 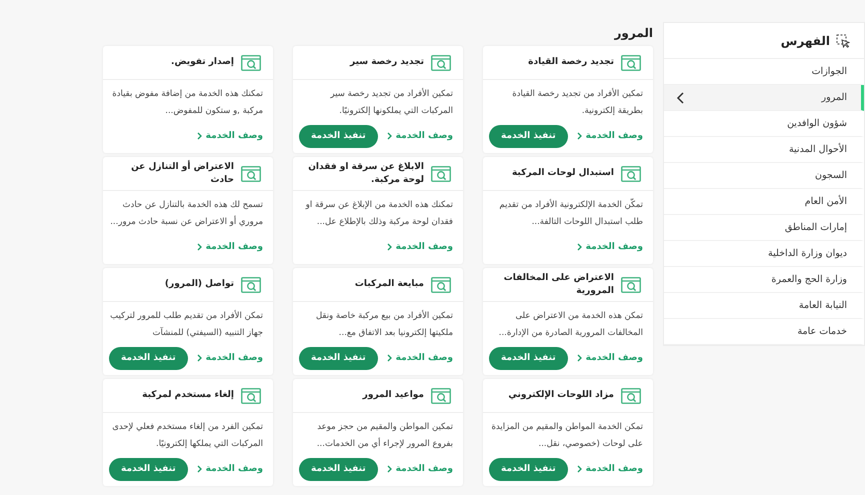 I want to click on cursor-icon, so click(x=843, y=41).